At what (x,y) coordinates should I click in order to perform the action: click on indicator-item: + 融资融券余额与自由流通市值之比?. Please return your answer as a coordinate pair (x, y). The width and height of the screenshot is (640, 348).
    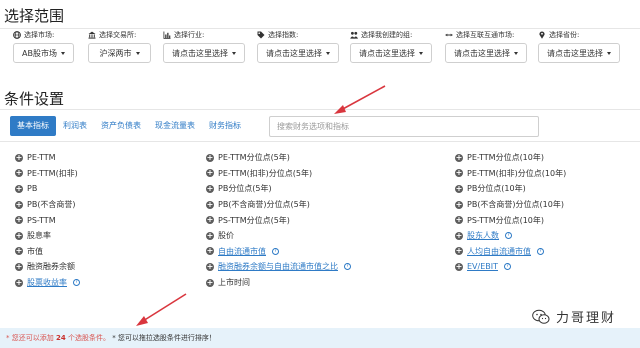
    Looking at the image, I should click on (278, 267).